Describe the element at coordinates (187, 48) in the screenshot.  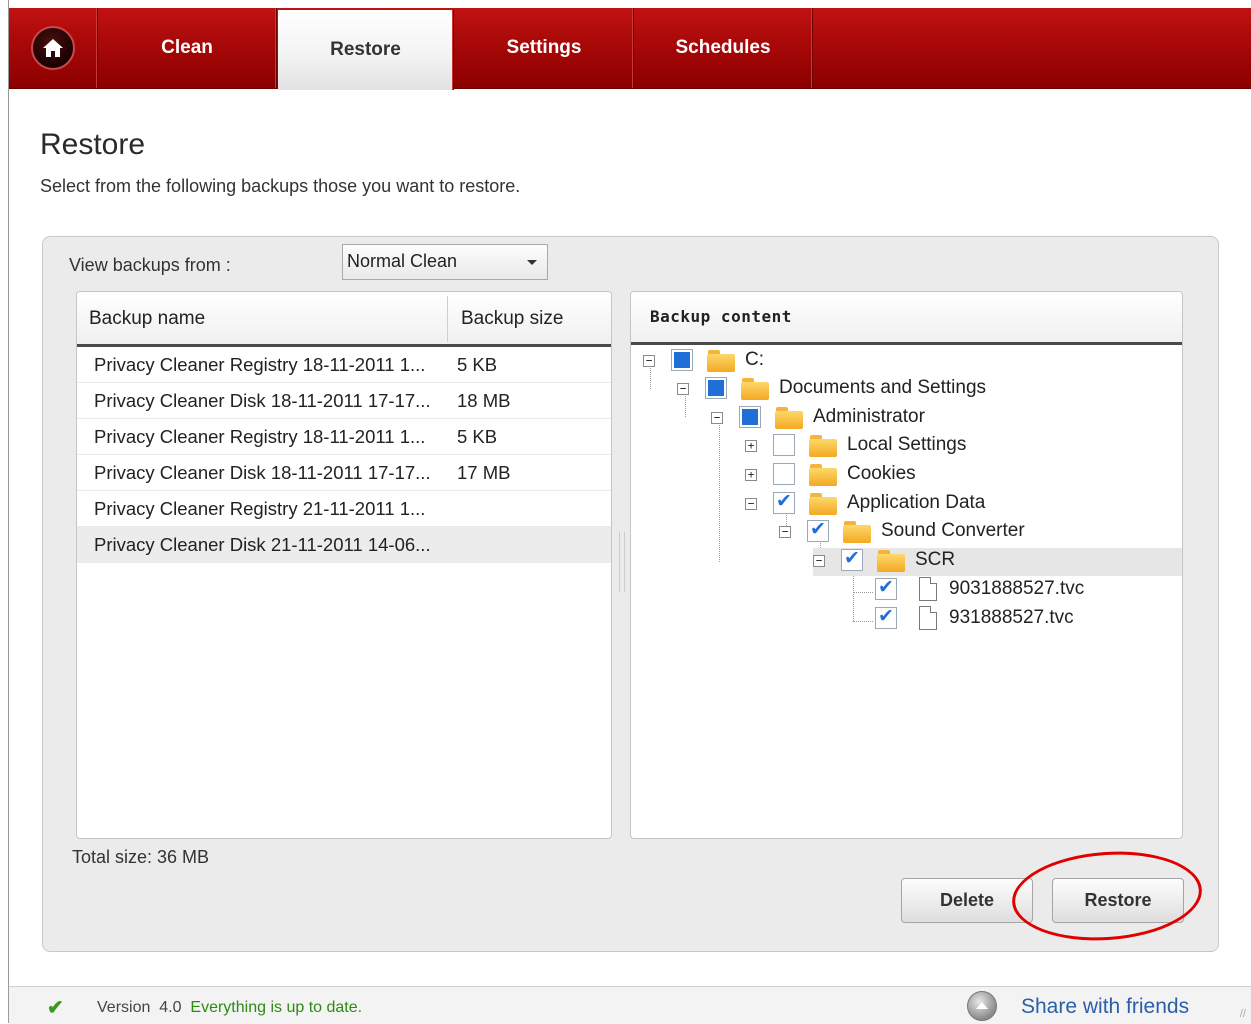
I see `tab-clean: Clean` at that location.